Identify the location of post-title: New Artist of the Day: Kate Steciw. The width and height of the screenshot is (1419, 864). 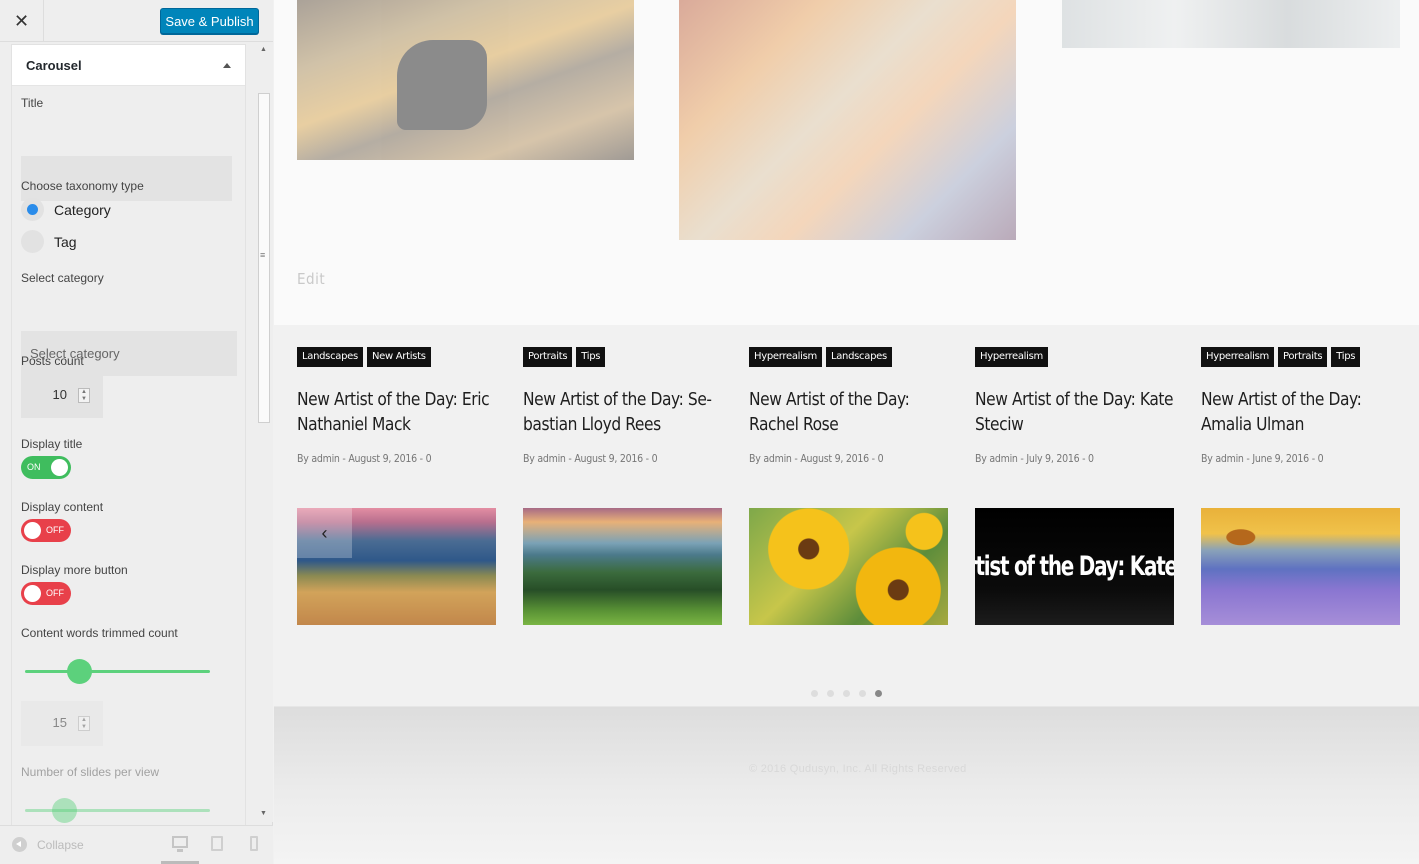
(1075, 412).